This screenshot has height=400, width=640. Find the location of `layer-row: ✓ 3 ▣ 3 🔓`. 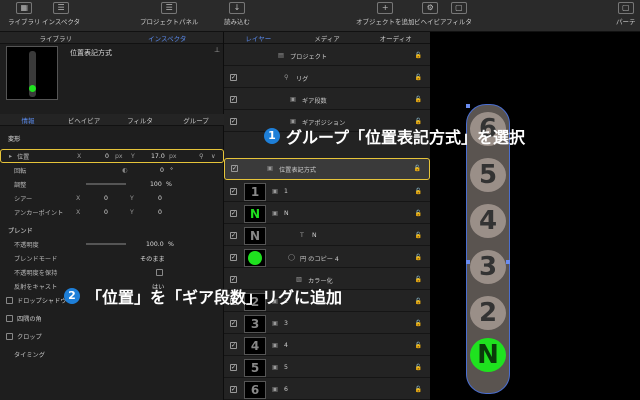

layer-row: ✓ 3 ▣ 3 🔓 is located at coordinates (327, 324).